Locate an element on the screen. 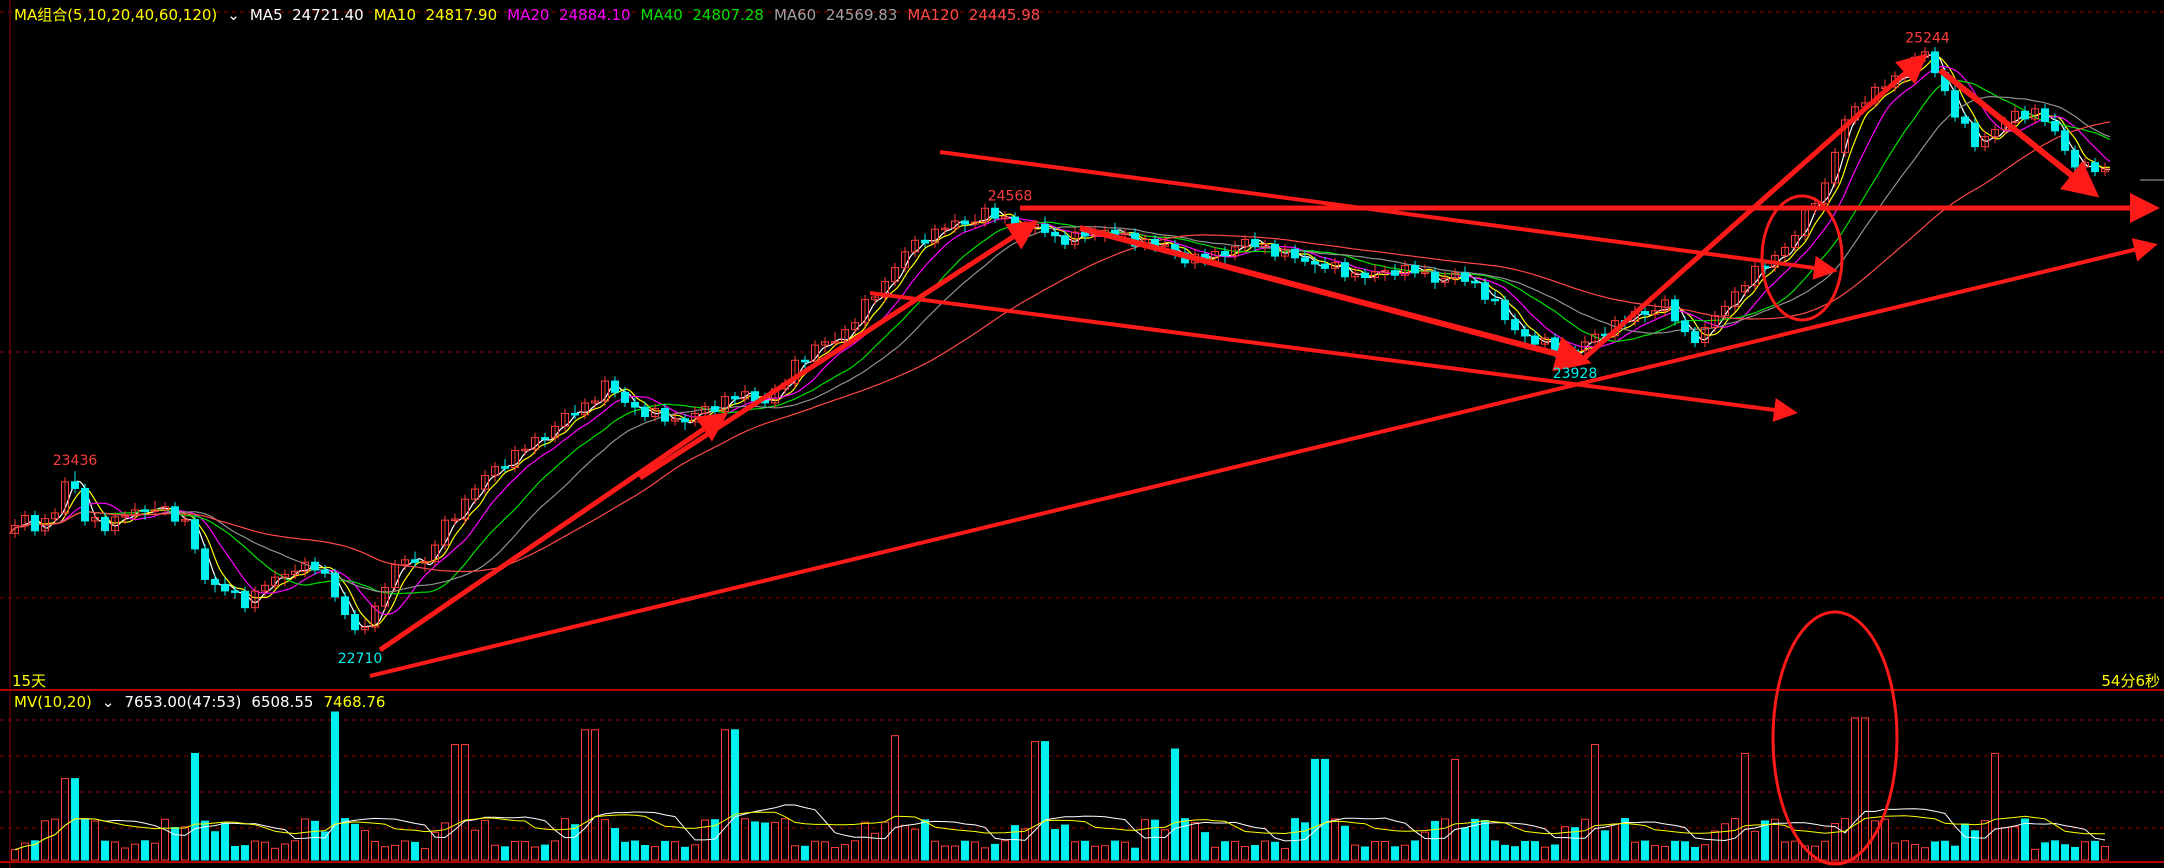  extreme-label: 24568 is located at coordinates (1010, 197).